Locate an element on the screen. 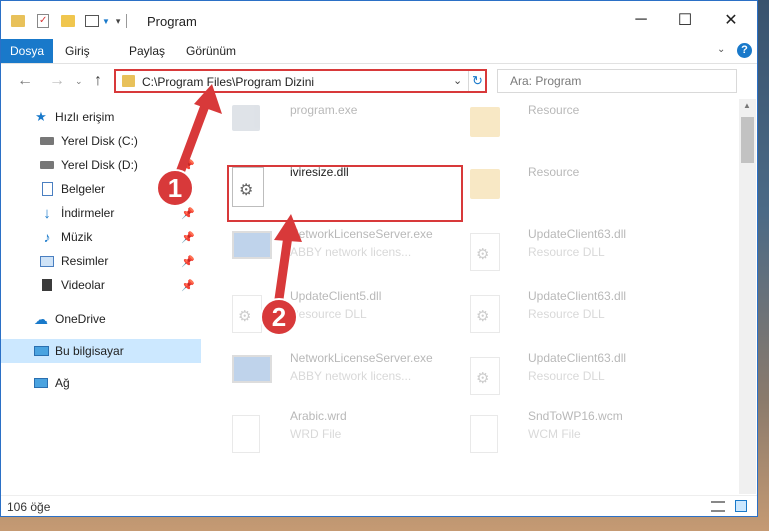  window-title: Program is located at coordinates (172, 21).